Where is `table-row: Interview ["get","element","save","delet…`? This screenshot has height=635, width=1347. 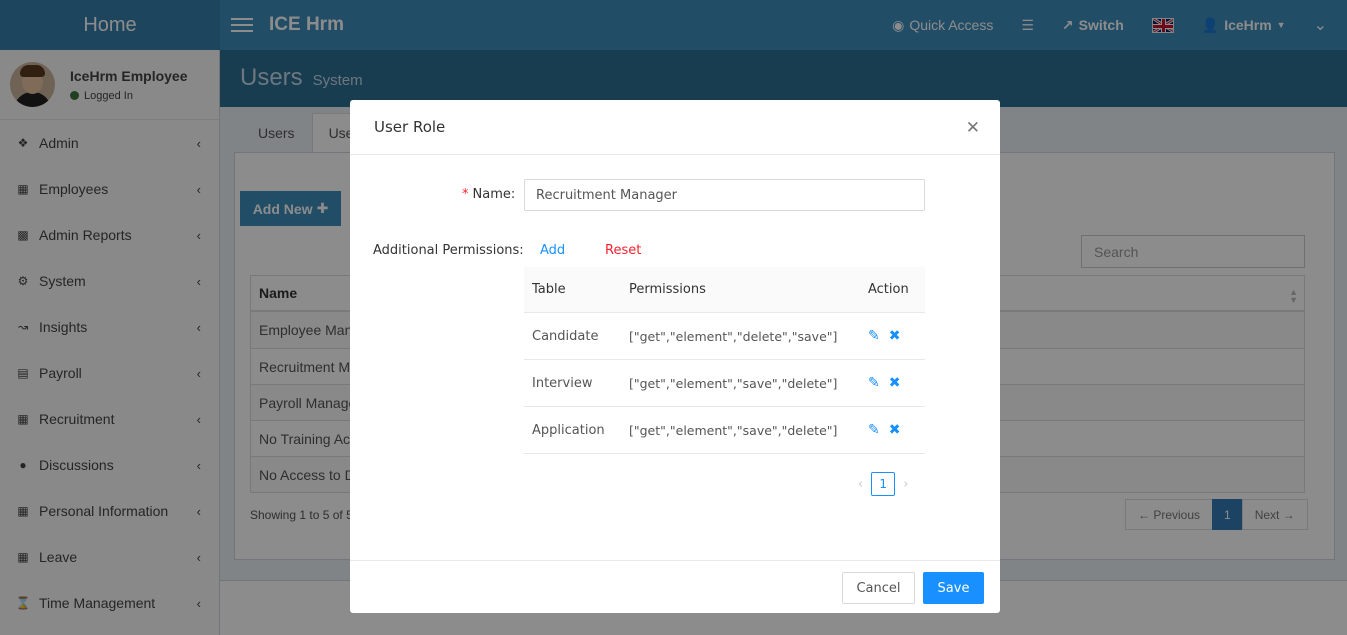
table-row: Interview ["get","element","save","delet… is located at coordinates (724, 383).